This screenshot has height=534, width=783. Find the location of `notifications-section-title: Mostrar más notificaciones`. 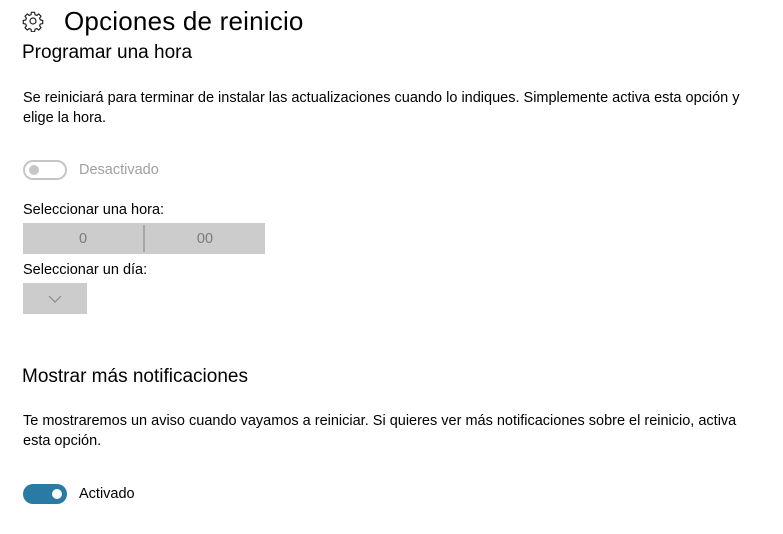

notifications-section-title: Mostrar más notificaciones is located at coordinates (135, 376).